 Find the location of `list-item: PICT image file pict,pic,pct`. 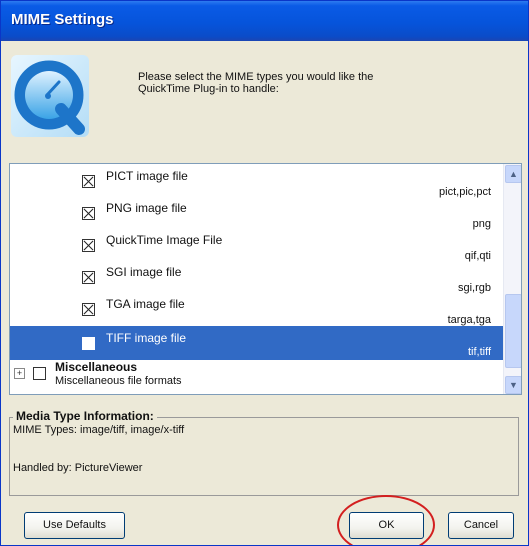

list-item: PICT image file pict,pic,pct is located at coordinates (256, 181).